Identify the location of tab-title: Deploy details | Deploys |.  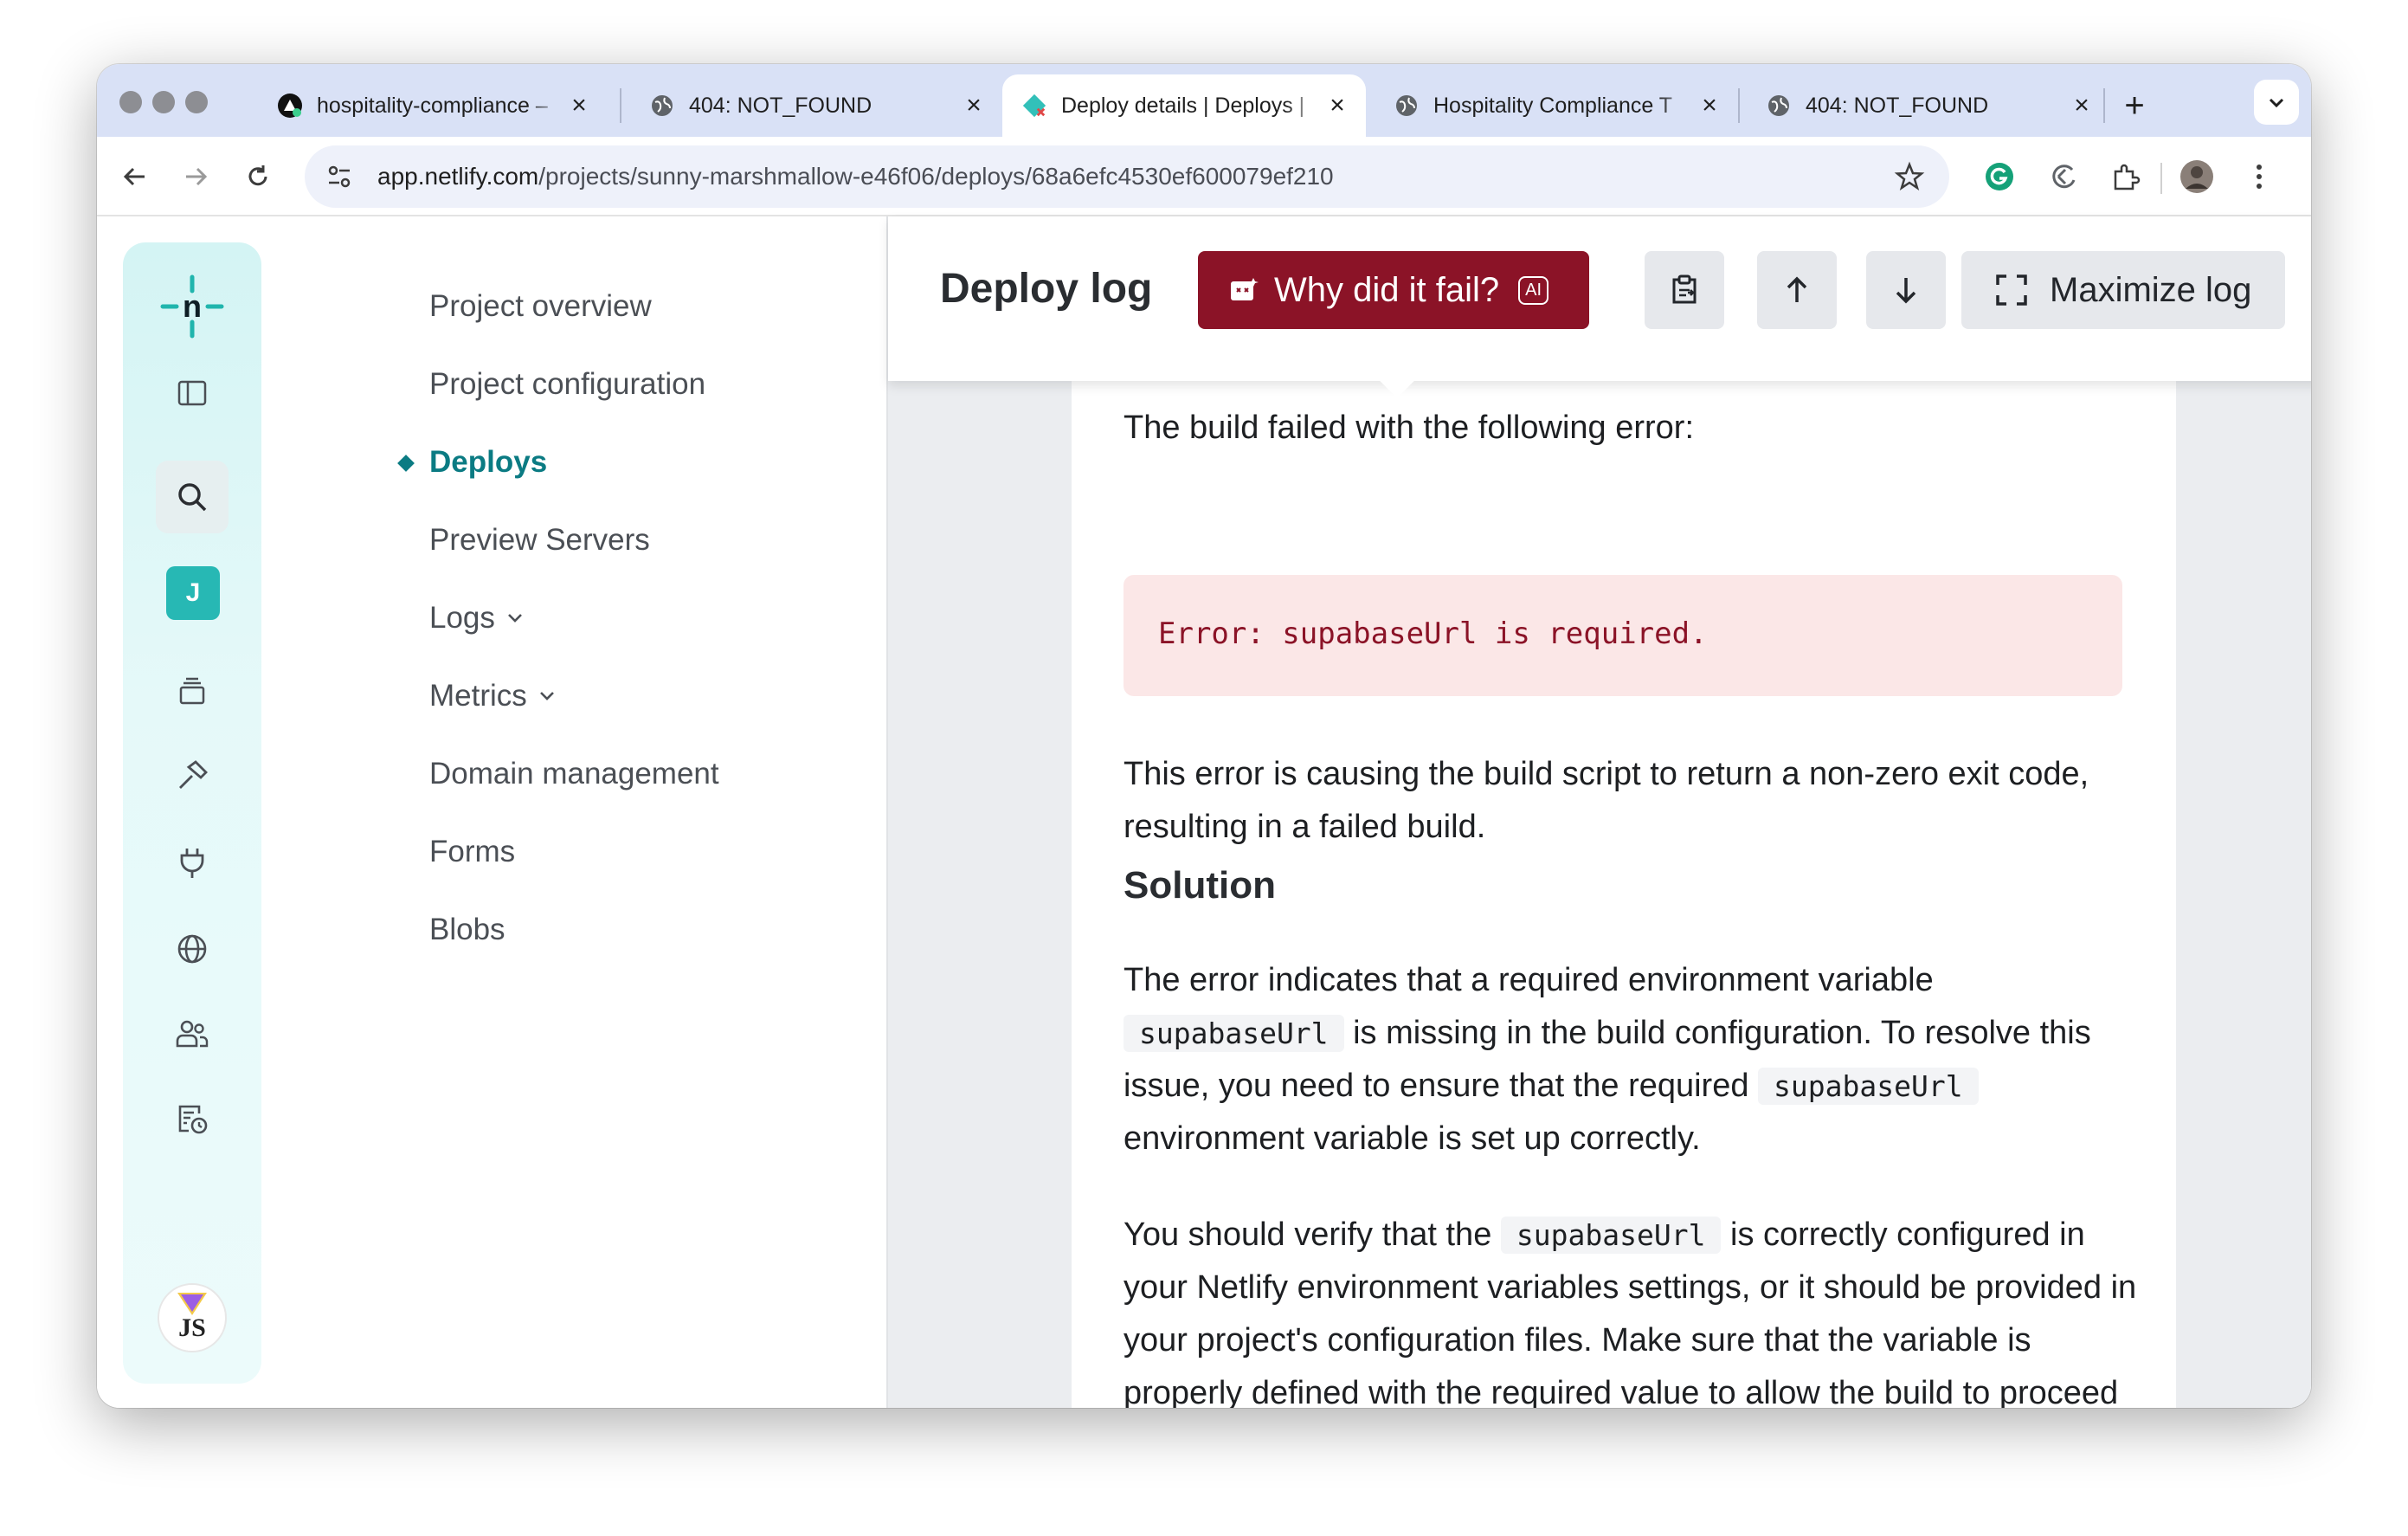
(1183, 105).